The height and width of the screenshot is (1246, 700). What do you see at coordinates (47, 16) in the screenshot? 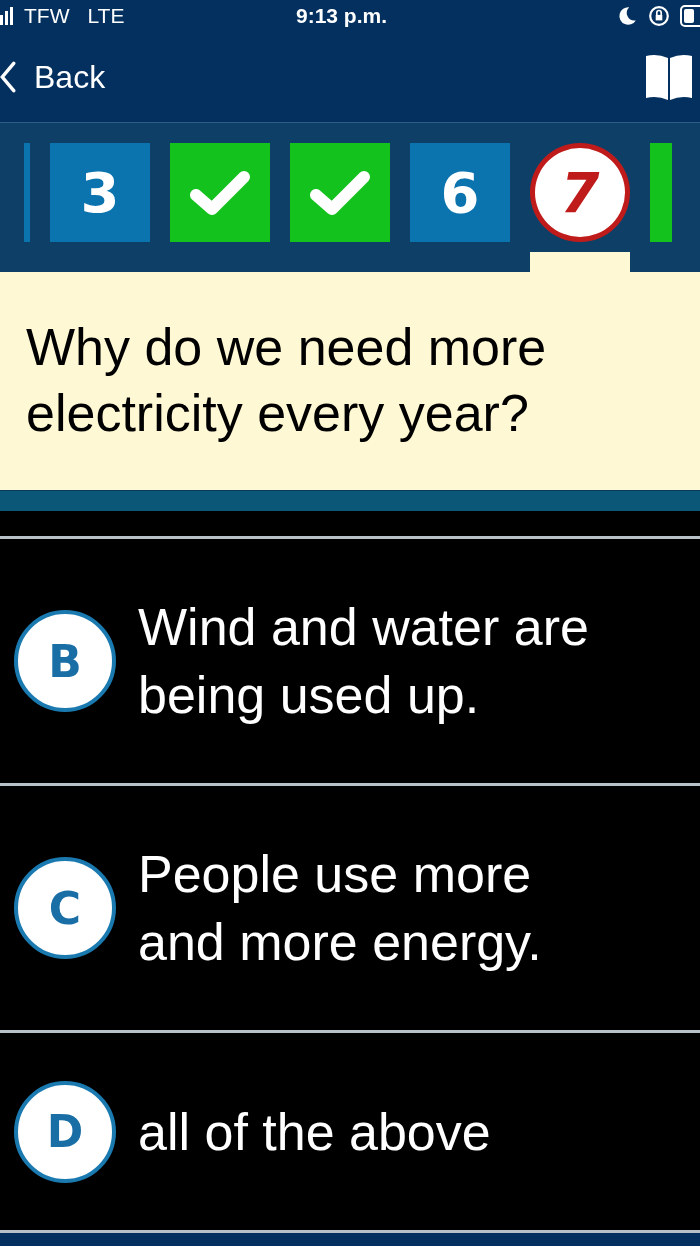
I see `carrier-name: TFW` at bounding box center [47, 16].